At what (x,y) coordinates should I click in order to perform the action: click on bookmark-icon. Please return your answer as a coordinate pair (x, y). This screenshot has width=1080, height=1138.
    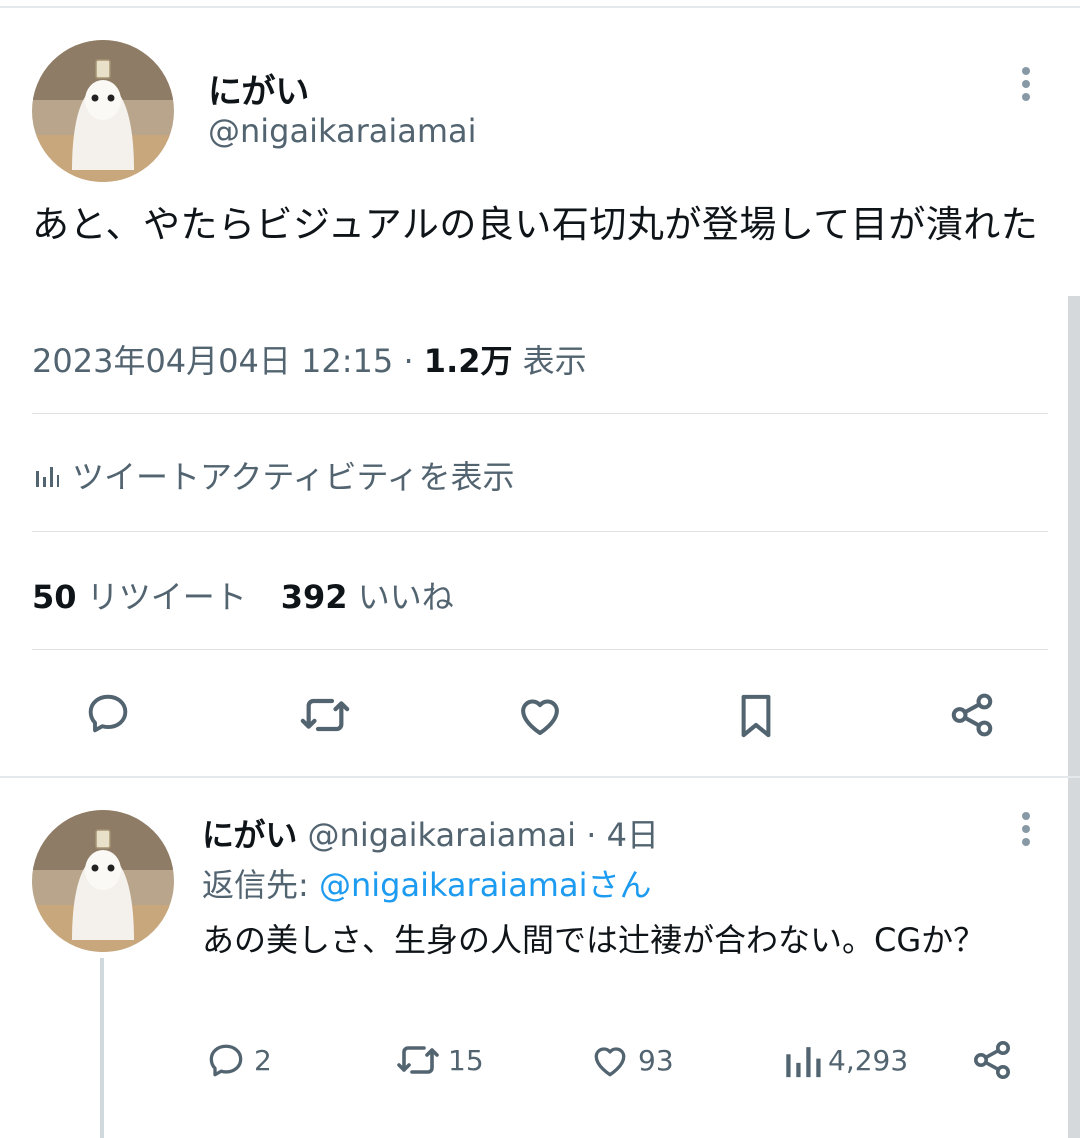
    Looking at the image, I should click on (756, 716).